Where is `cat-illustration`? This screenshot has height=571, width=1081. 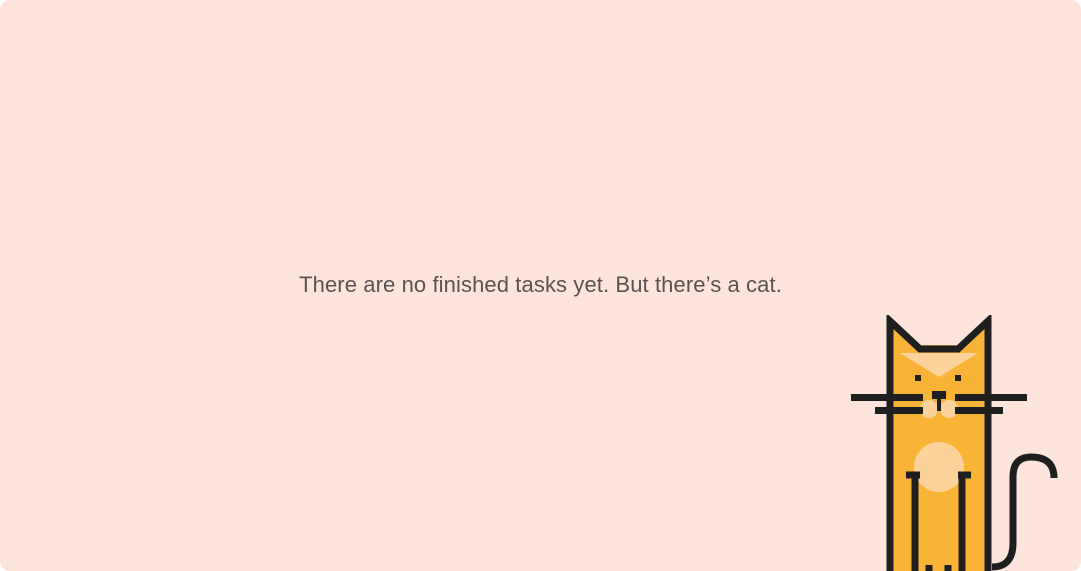
cat-illustration is located at coordinates (954, 443).